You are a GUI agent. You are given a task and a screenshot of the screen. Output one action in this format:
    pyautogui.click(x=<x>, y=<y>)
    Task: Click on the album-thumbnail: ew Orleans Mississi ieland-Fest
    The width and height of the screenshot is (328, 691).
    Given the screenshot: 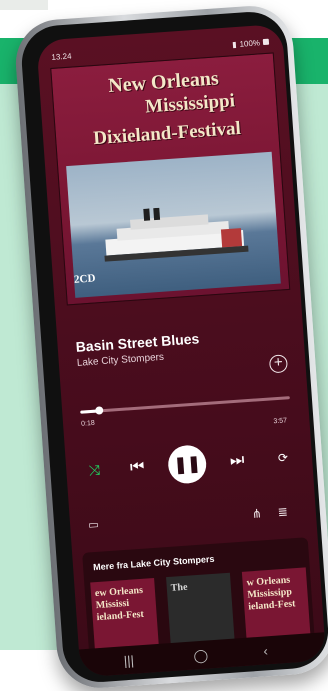 What is the action you would take?
    pyautogui.click(x=124, y=614)
    